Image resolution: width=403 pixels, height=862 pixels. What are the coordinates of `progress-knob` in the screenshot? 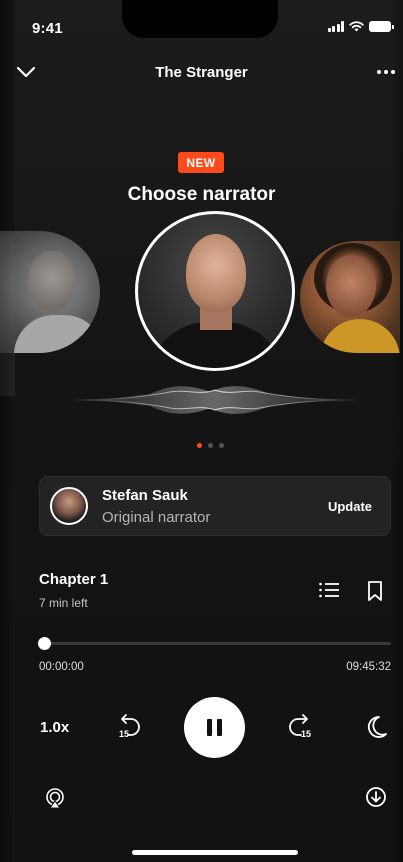 It's located at (44, 643).